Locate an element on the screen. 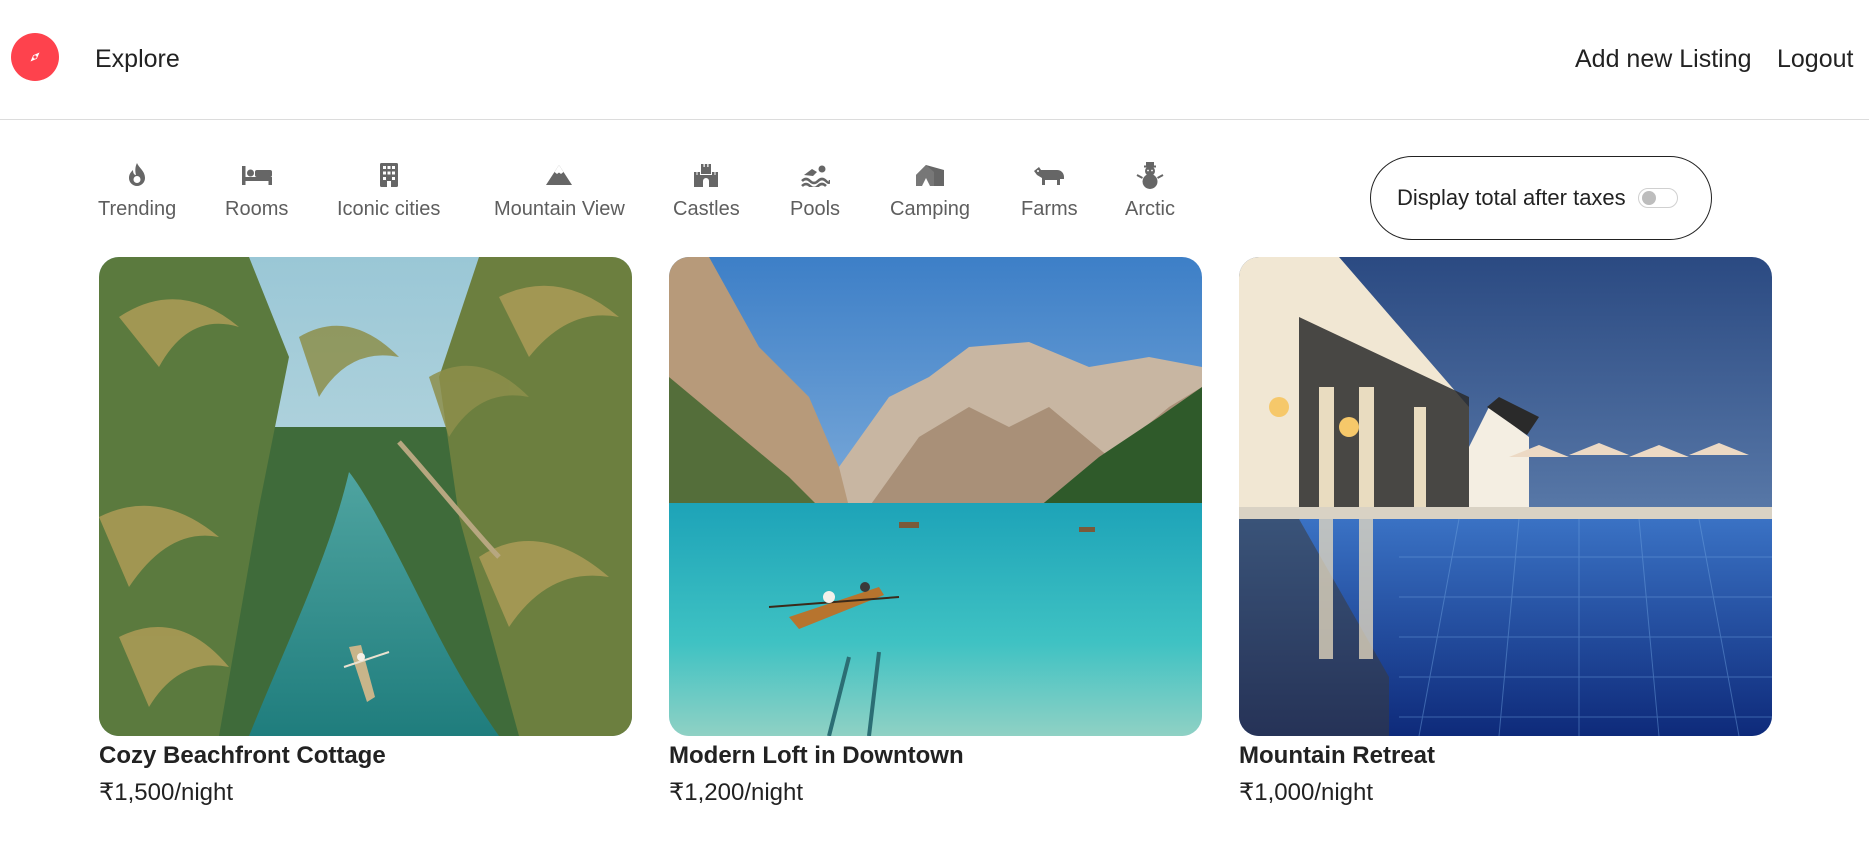 The height and width of the screenshot is (849, 1869). filter-rooms: Rooms is located at coordinates (256, 189).